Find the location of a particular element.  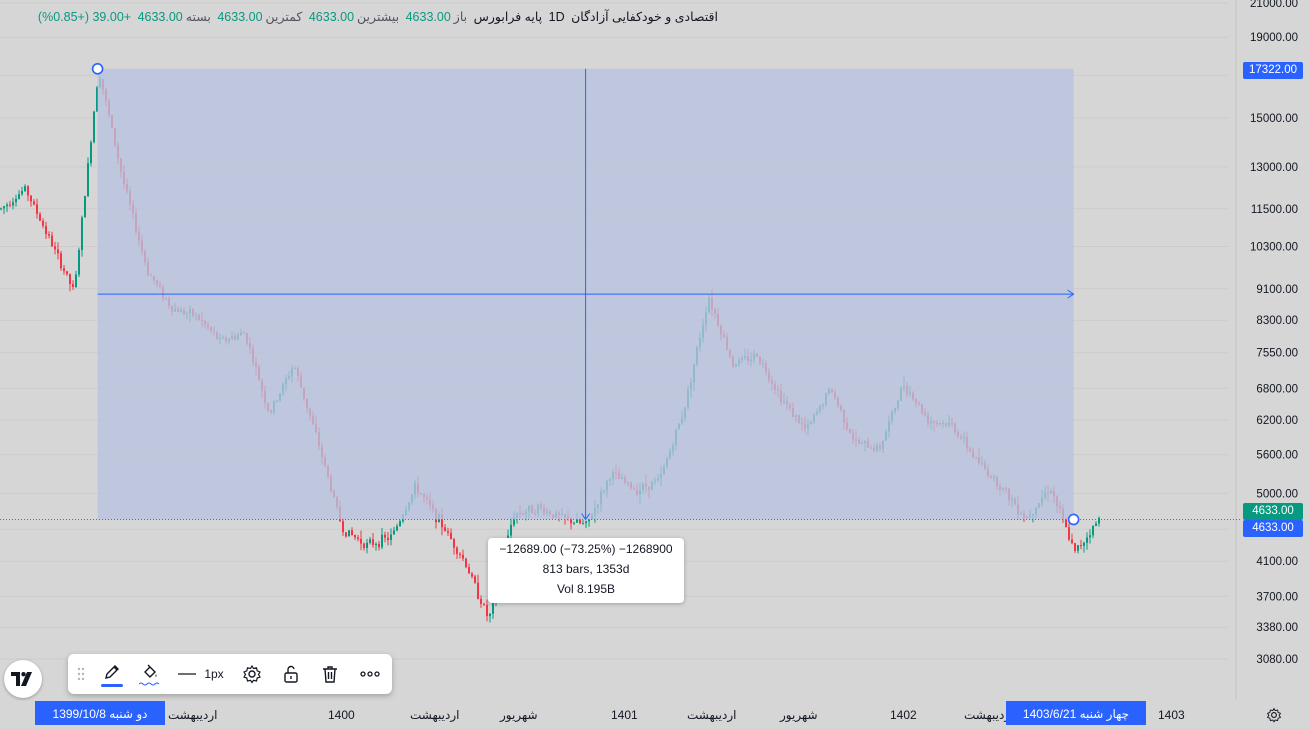

measure-start-price-label: 17322.00 is located at coordinates (1273, 70).